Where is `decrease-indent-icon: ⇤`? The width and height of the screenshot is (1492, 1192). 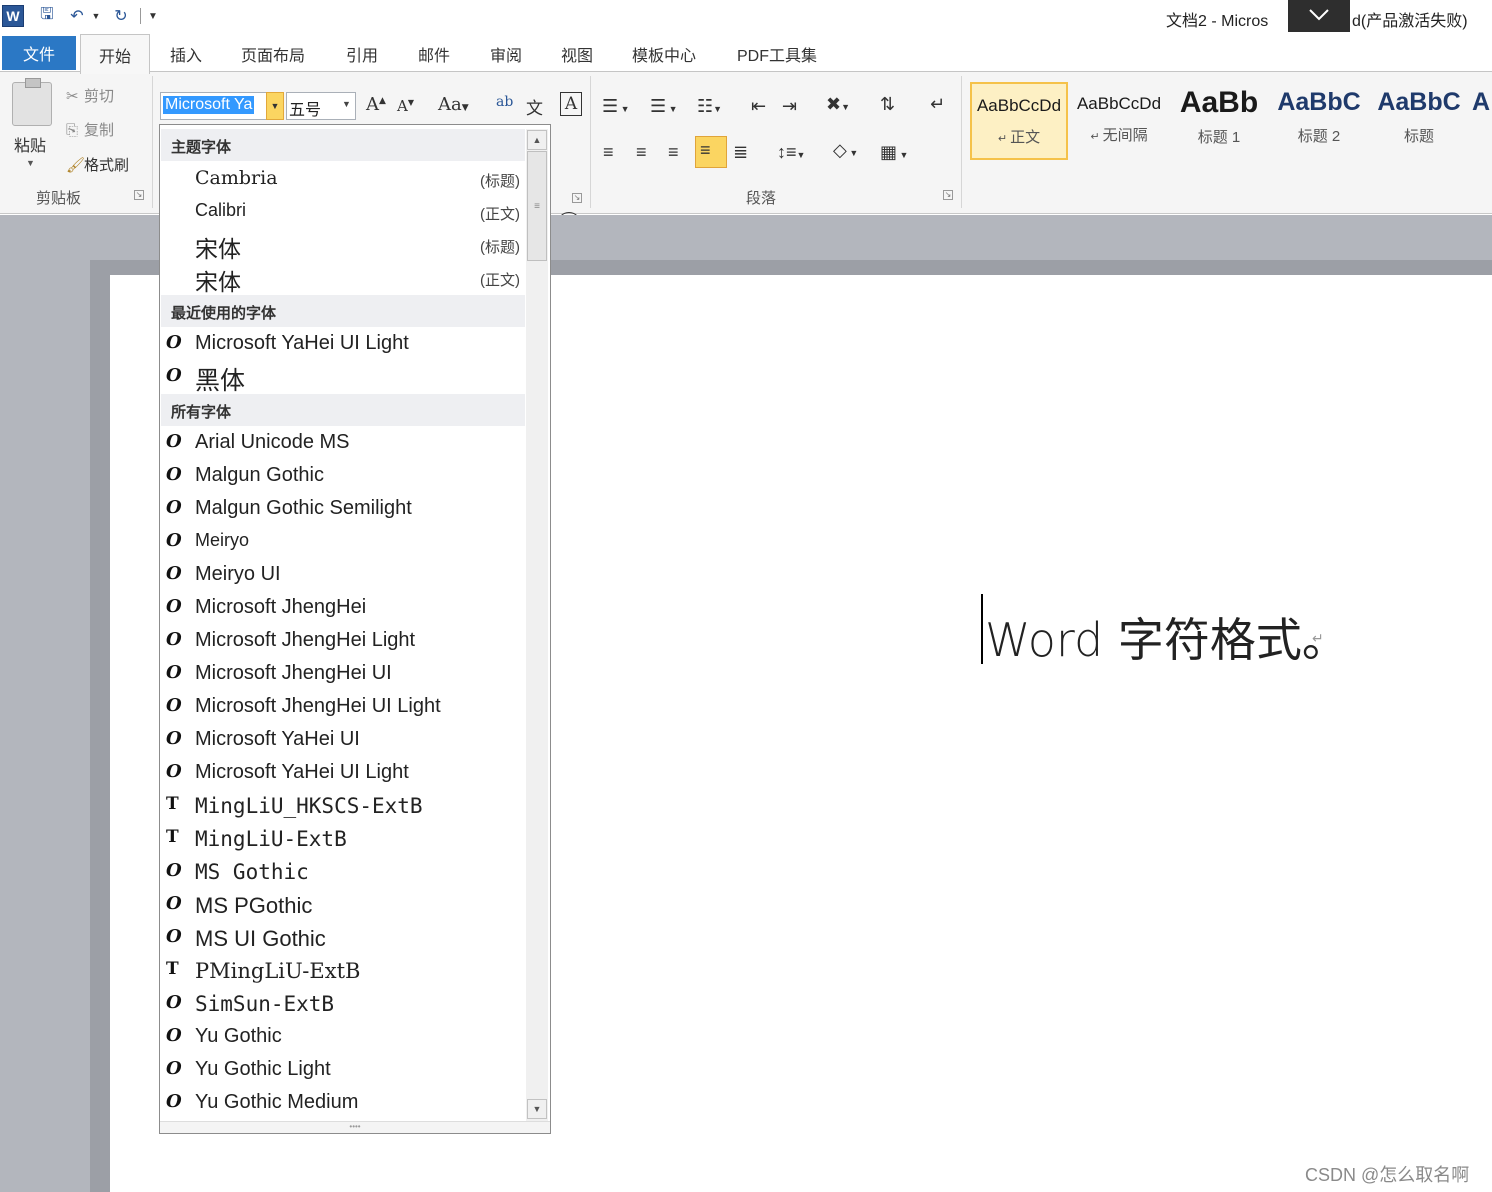
decrease-indent-icon: ⇤ is located at coordinates (758, 106).